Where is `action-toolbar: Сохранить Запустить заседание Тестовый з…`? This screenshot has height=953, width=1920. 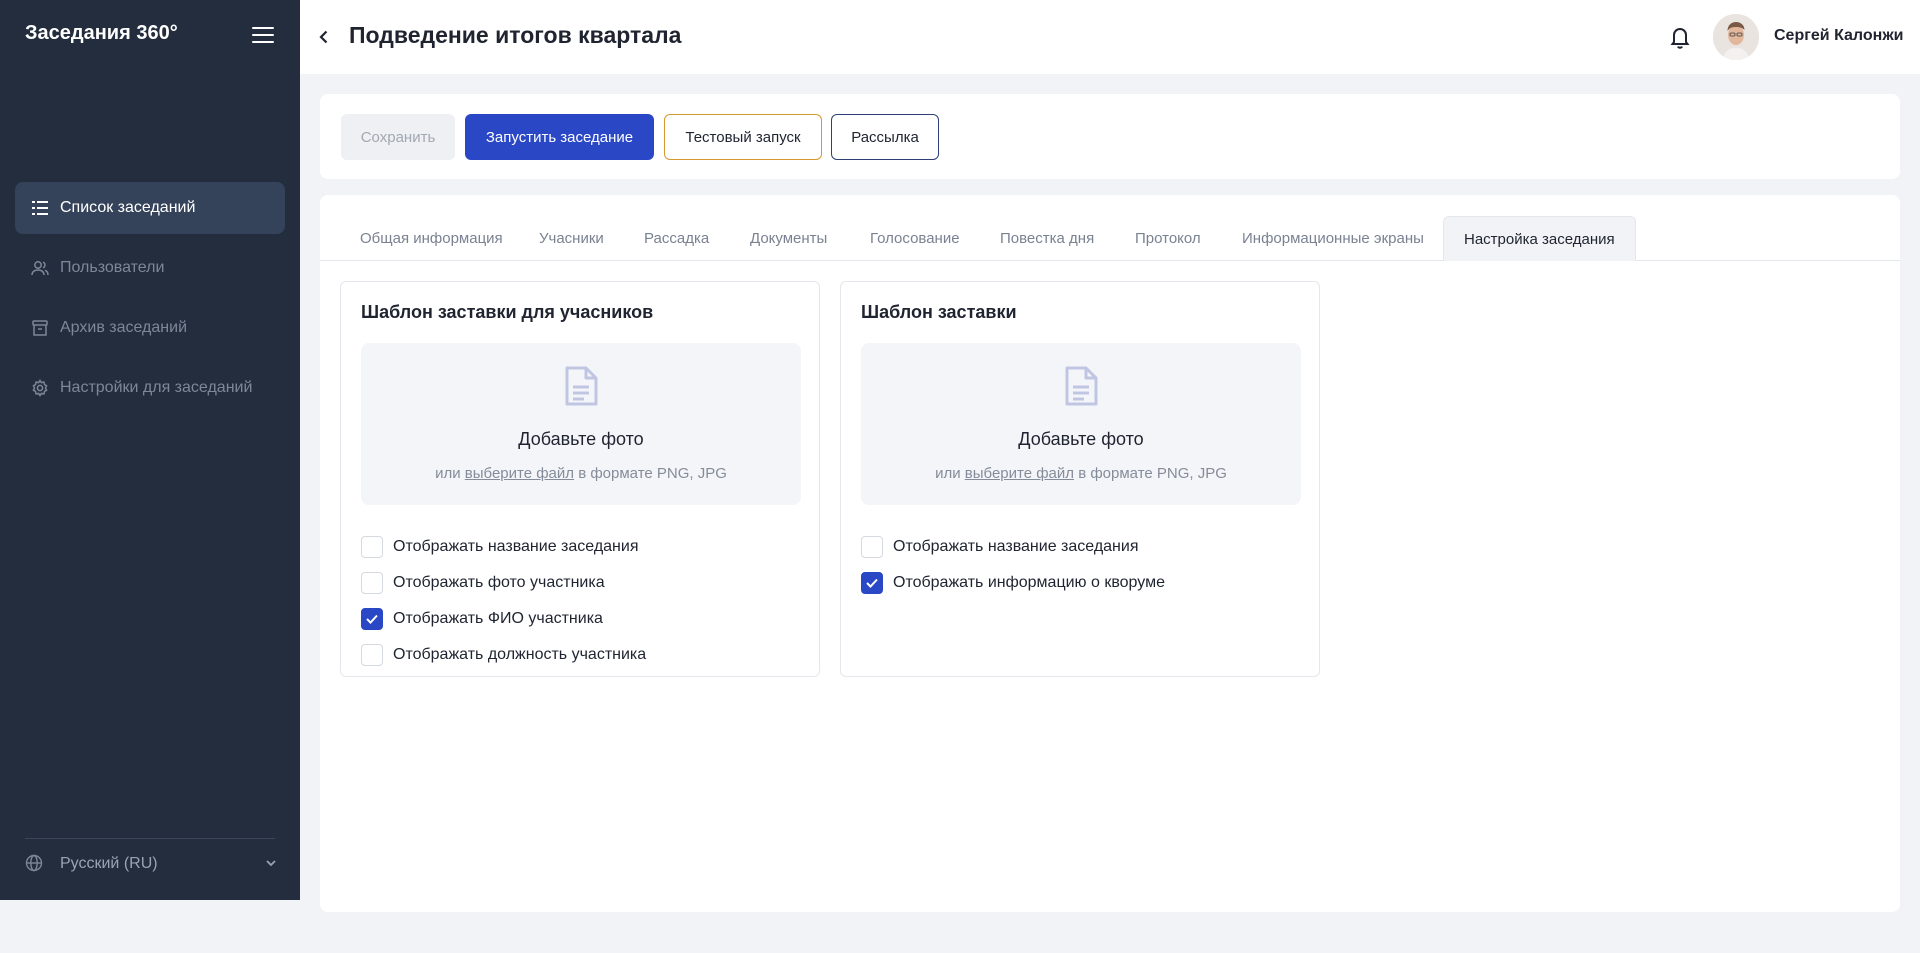 action-toolbar: Сохранить Запустить заседание Тестовый з… is located at coordinates (1110, 136).